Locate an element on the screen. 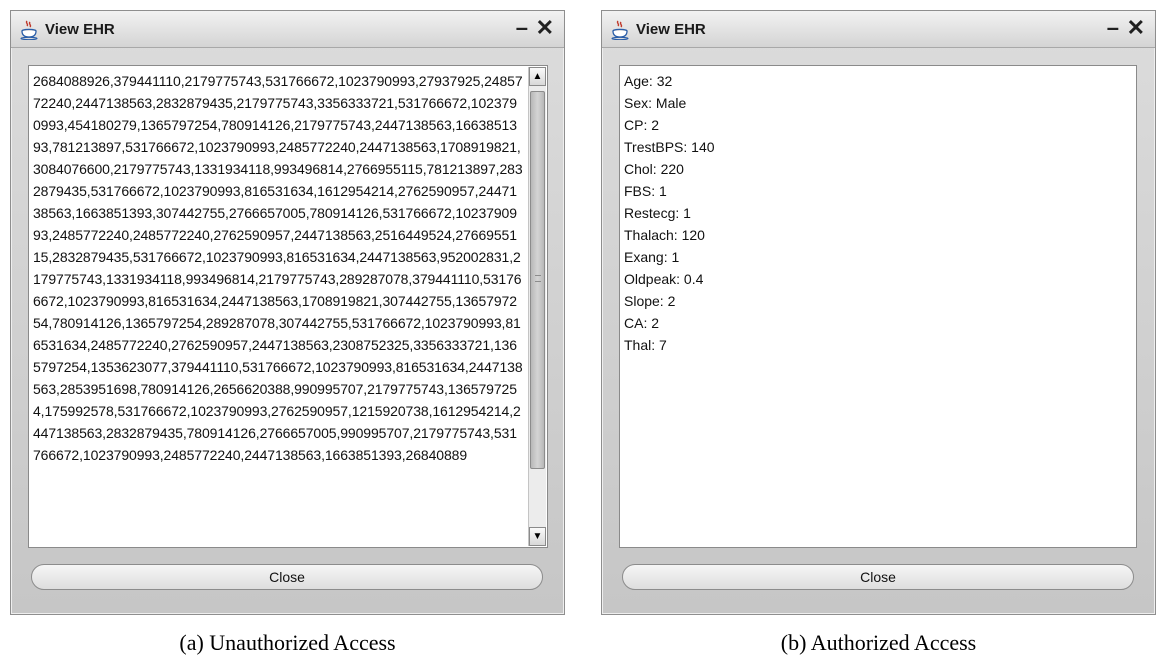  record-field-cp: CP: 2 is located at coordinates (642, 125).